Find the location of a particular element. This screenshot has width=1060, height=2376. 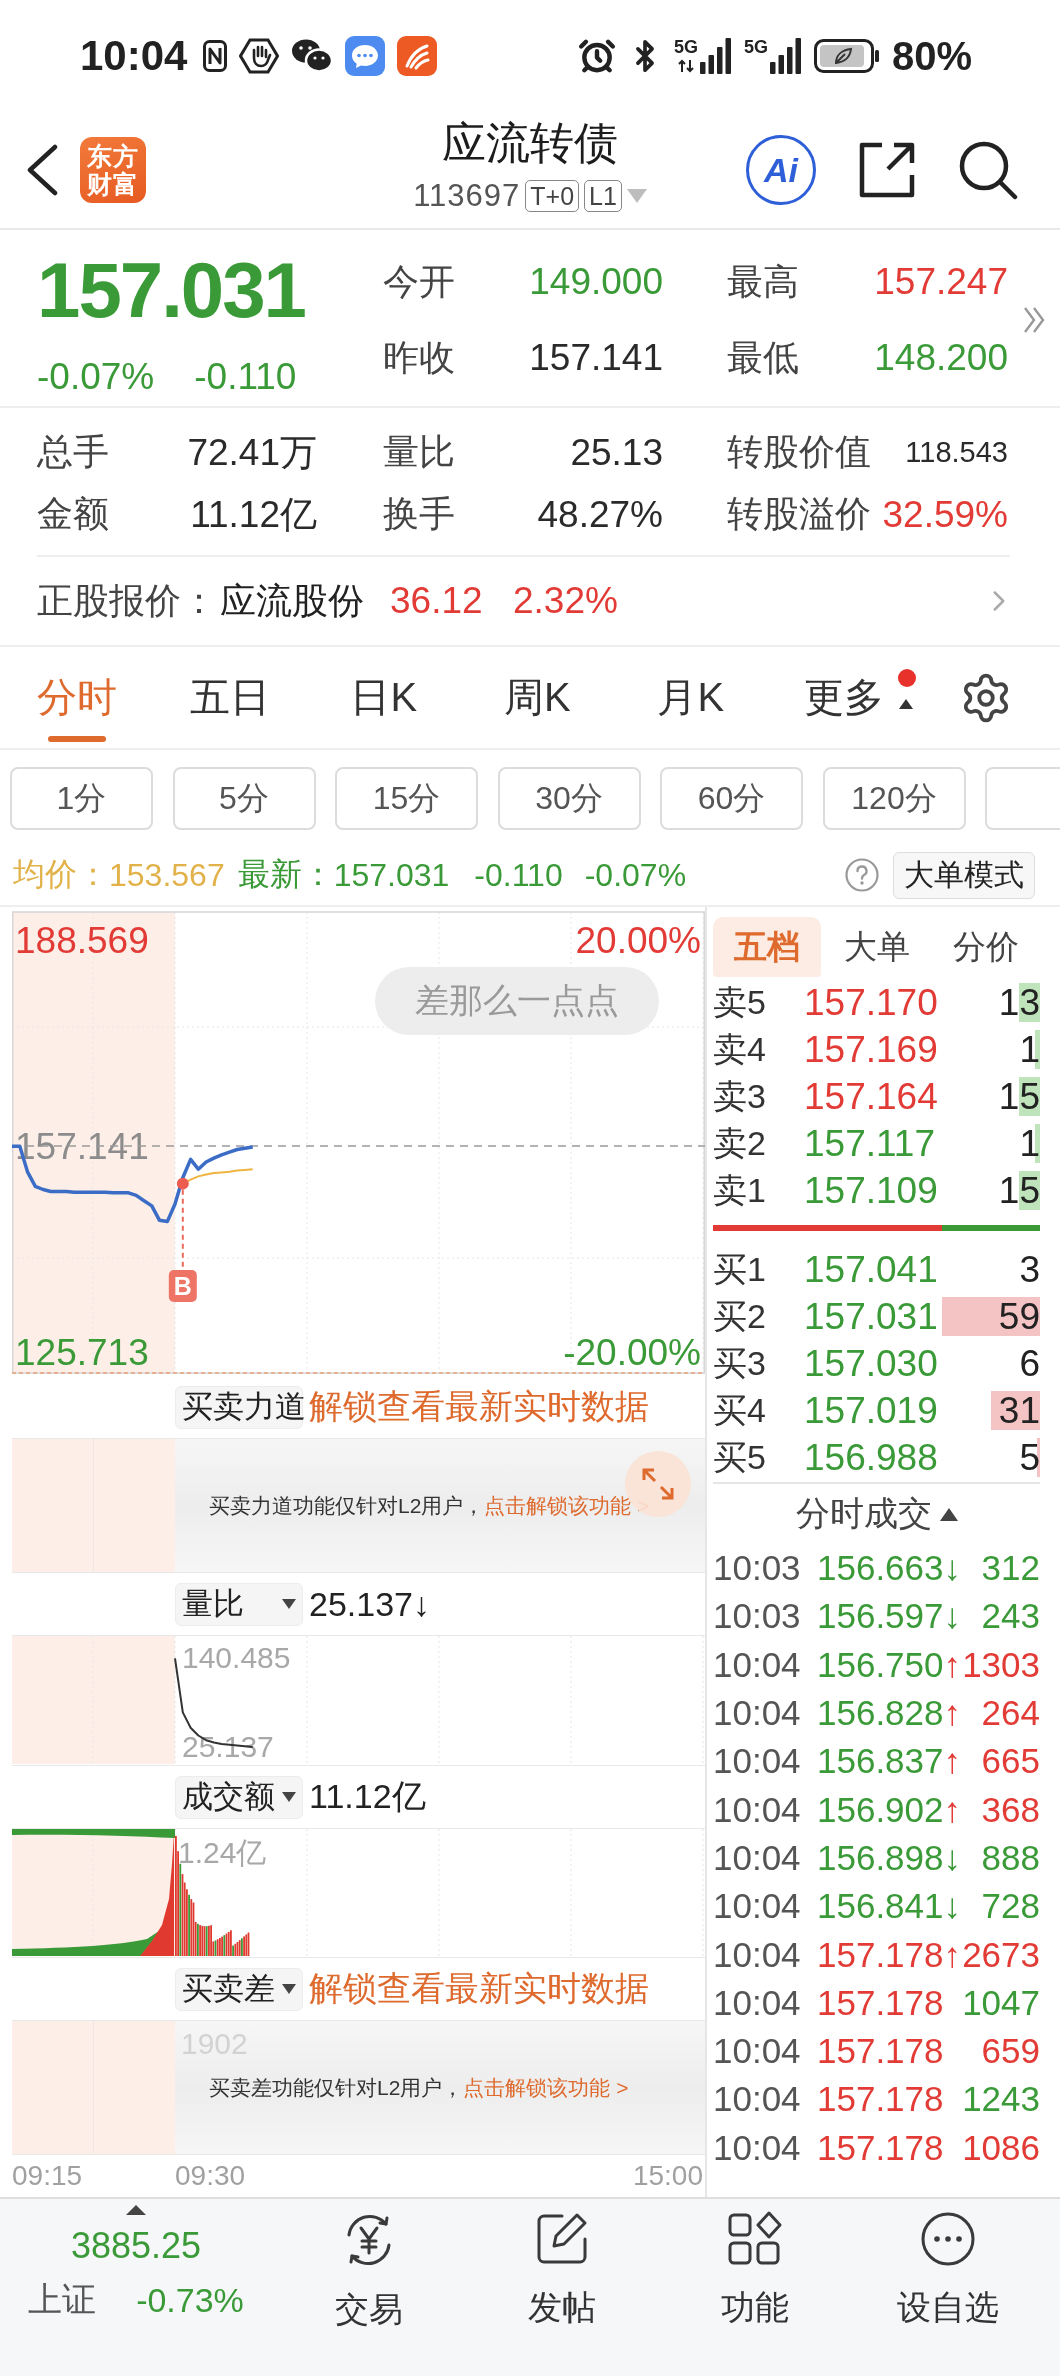

average-label: 均价： is located at coordinates (61, 874).